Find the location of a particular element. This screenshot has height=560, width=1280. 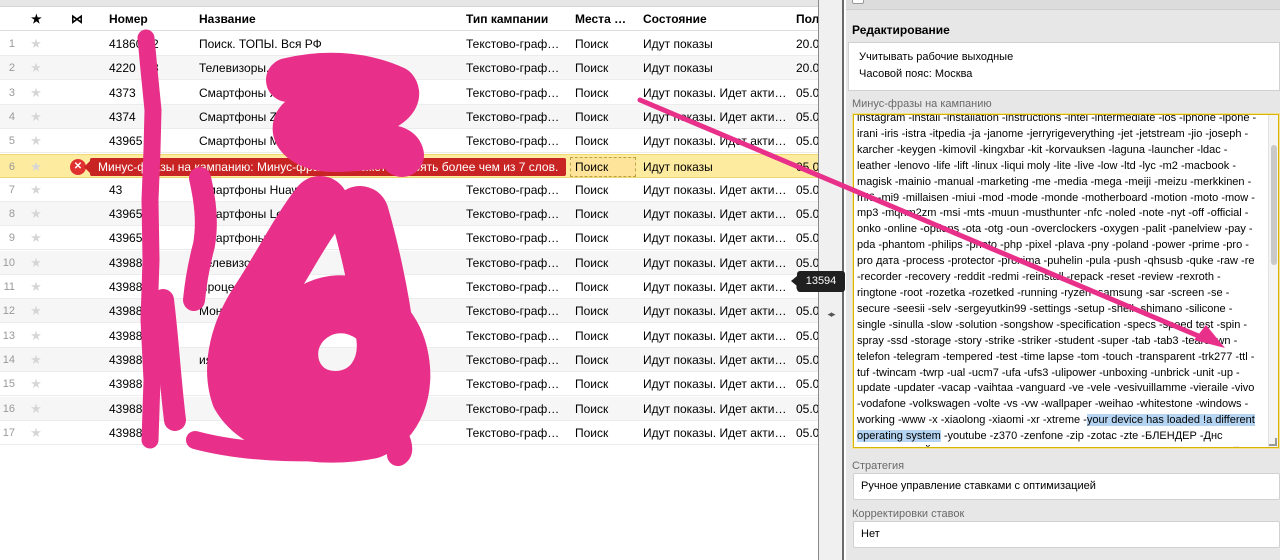

minus-scrollbar-thumb is located at coordinates (1274, 205).